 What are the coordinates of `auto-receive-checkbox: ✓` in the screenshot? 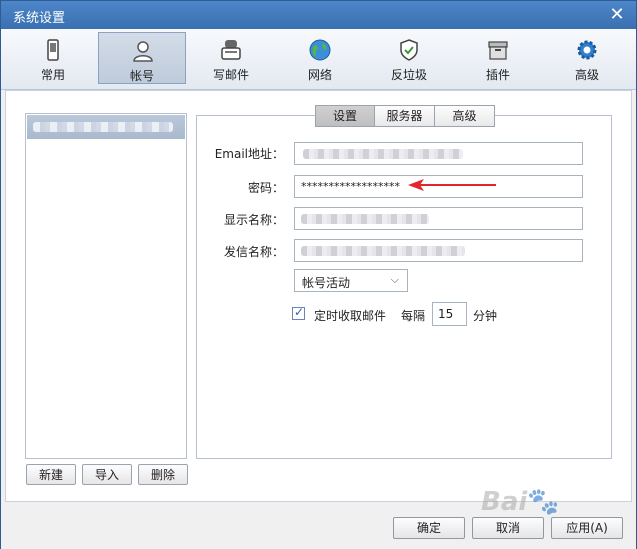 It's located at (298, 312).